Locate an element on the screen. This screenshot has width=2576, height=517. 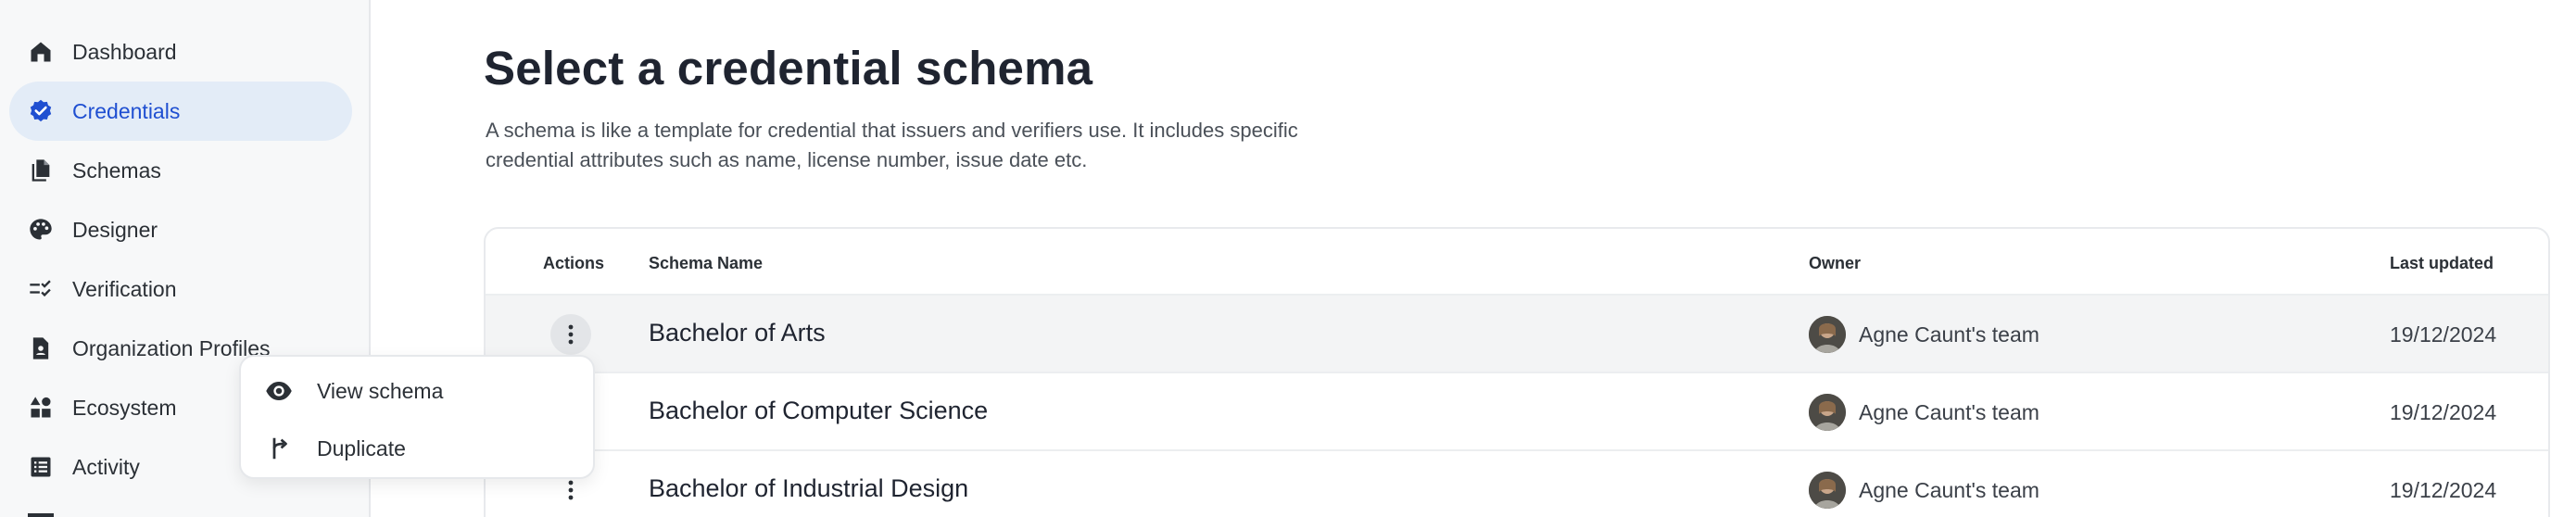
more-actions-button is located at coordinates (570, 334).